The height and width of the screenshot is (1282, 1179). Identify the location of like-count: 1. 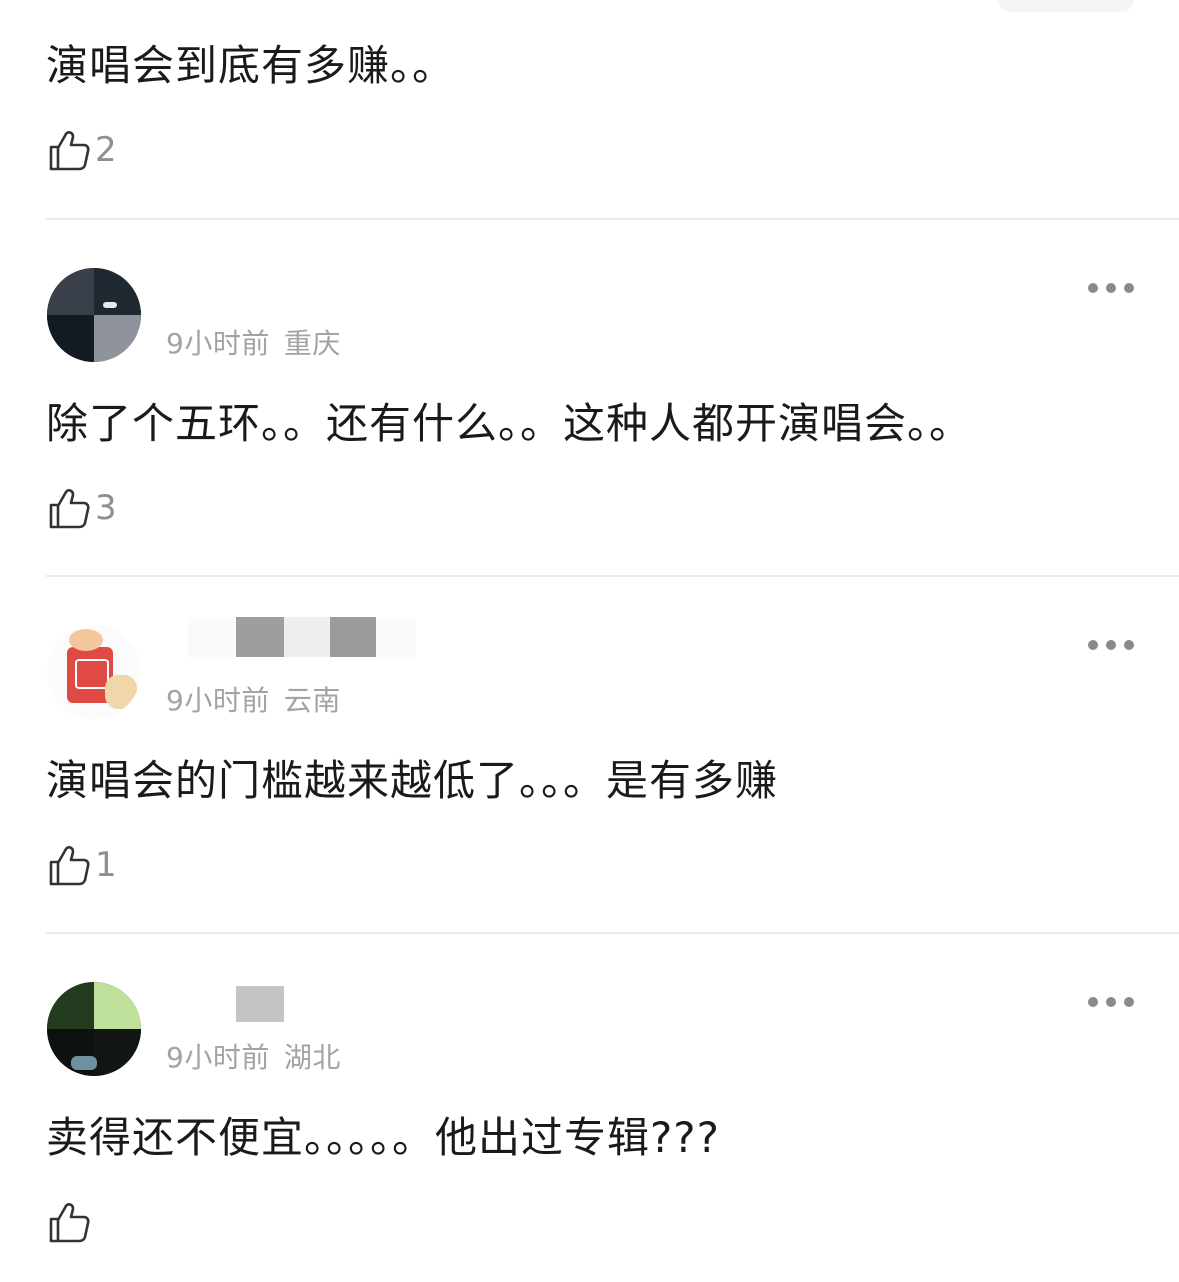
(106, 865).